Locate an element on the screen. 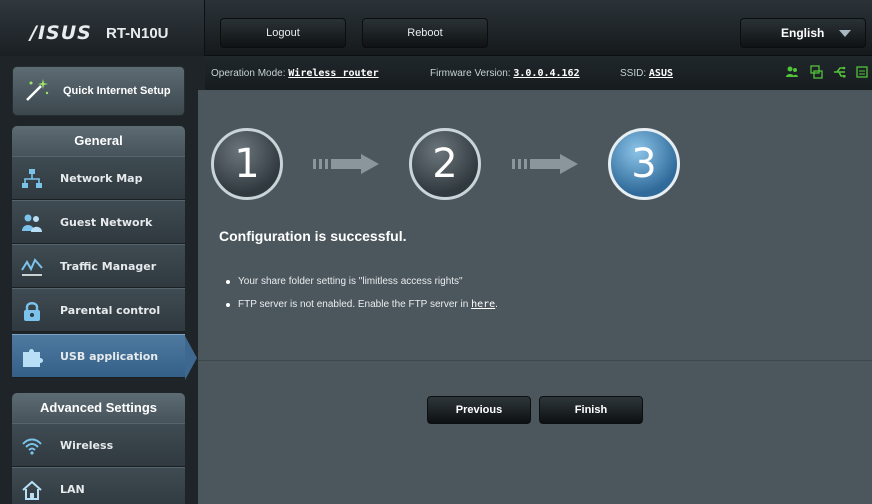 Image resolution: width=872 pixels, height=504 pixels. ssid-label: SSID: is located at coordinates (633, 73).